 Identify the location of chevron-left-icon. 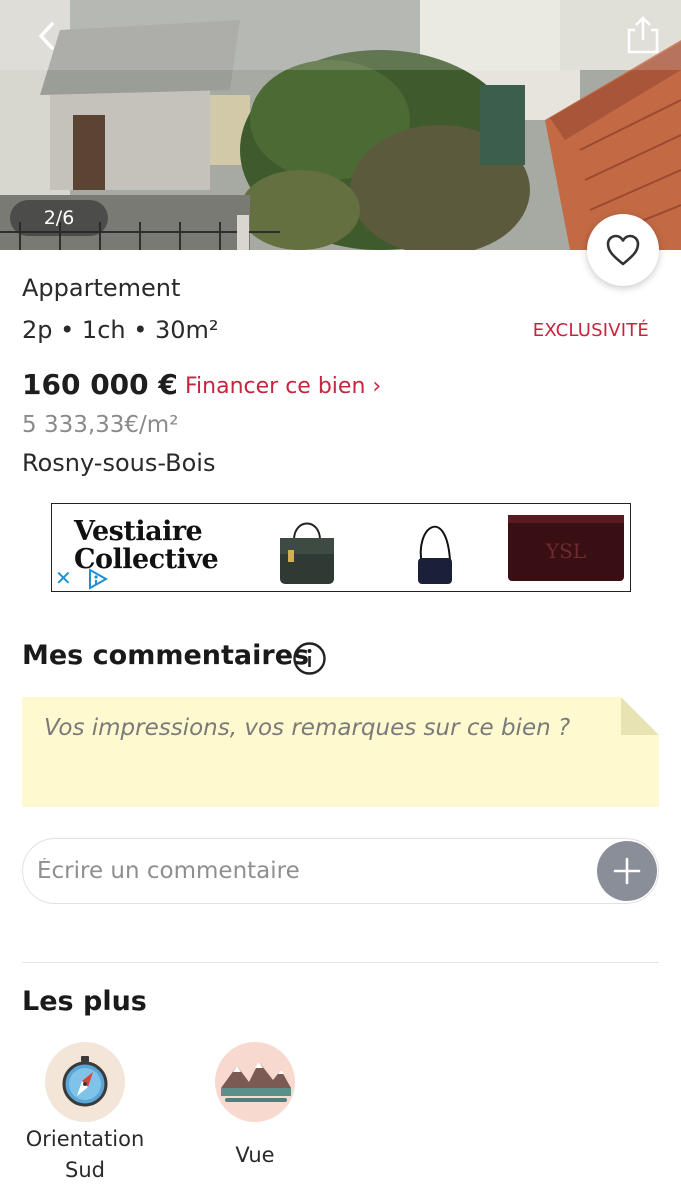
(48, 36).